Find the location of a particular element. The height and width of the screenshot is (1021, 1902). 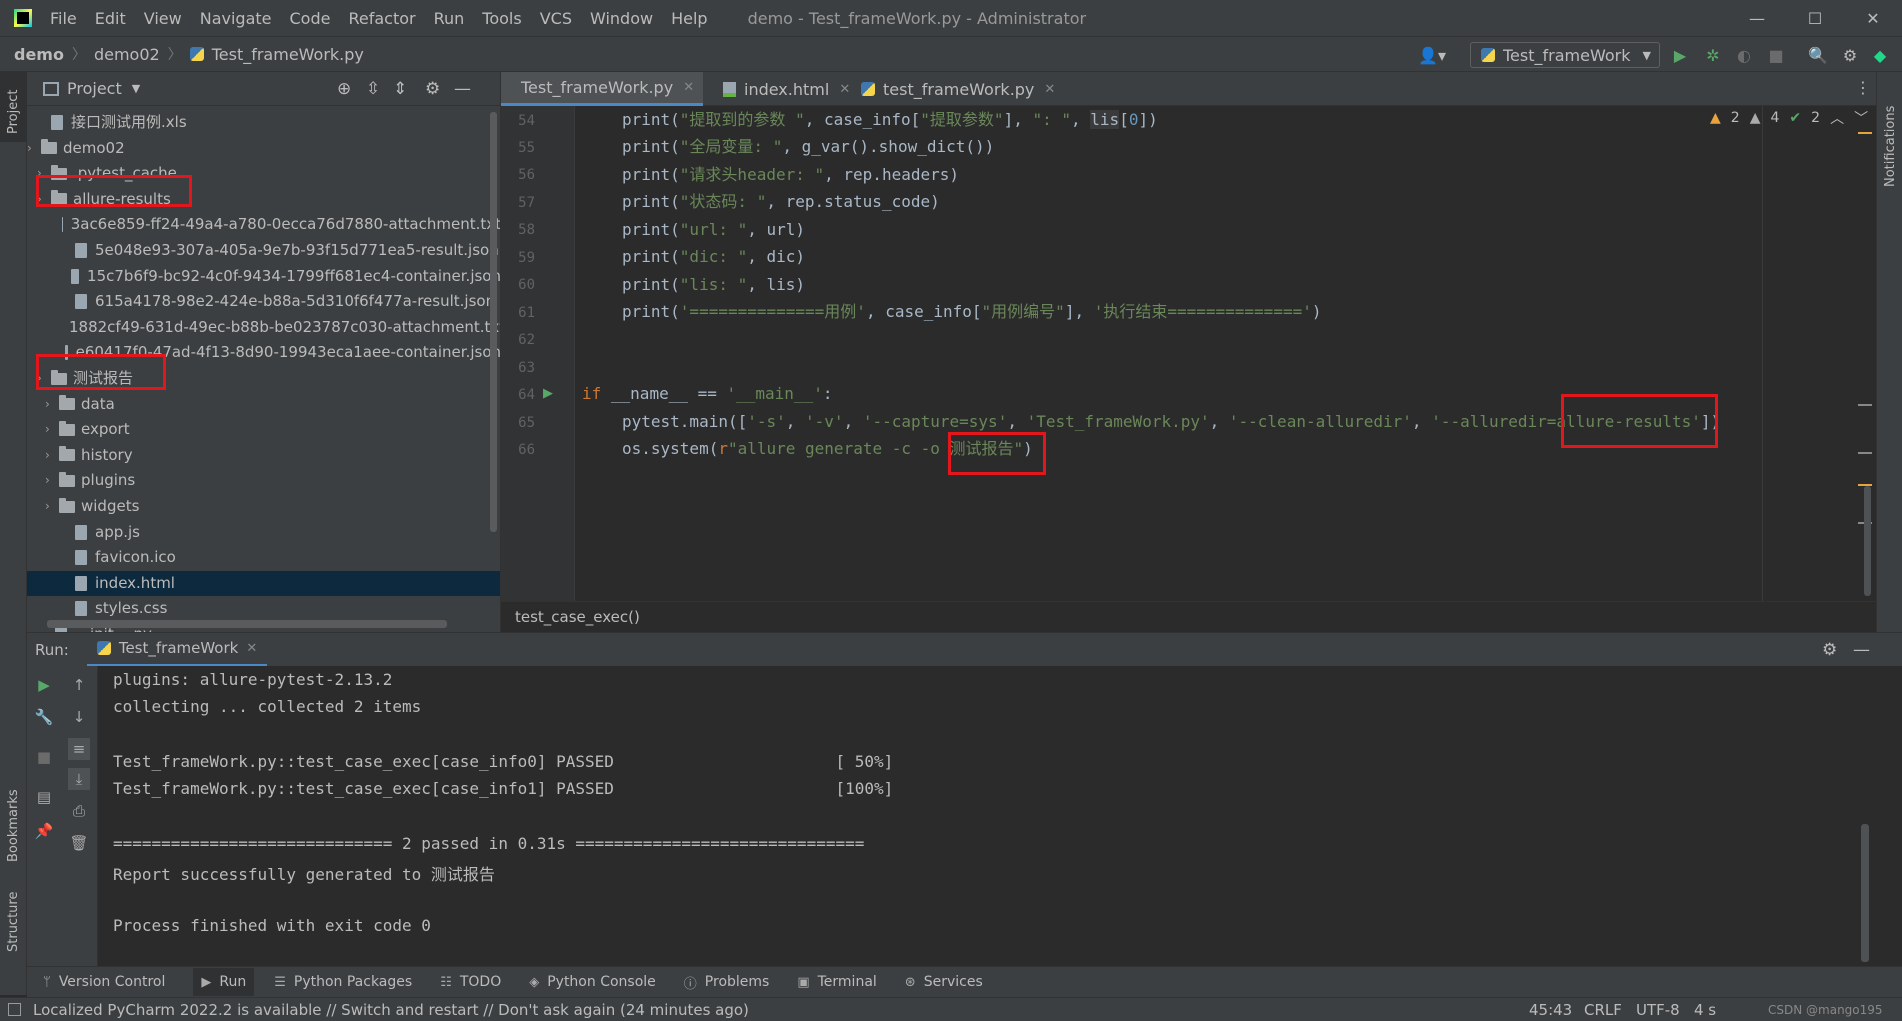

structure-stripe-label: Structure is located at coordinates (13, 922).